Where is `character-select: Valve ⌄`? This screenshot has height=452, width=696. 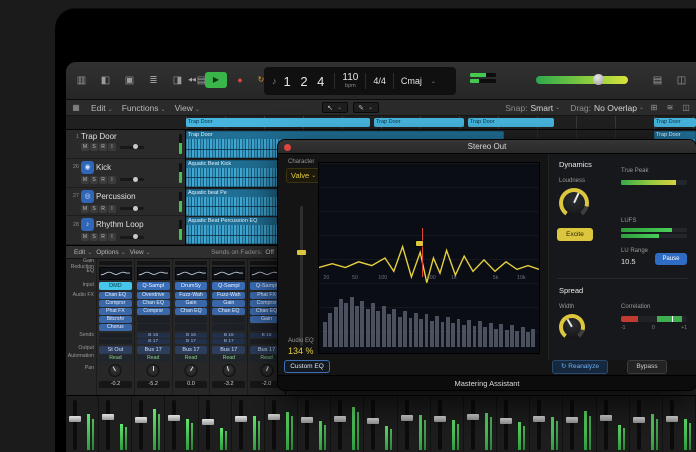
character-select: Valve ⌄ is located at coordinates (304, 175).